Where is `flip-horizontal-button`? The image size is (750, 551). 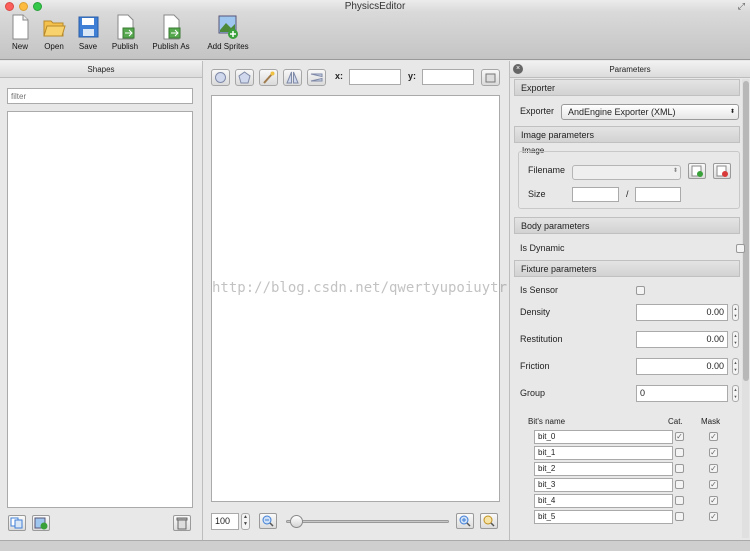 flip-horizontal-button is located at coordinates (292, 77).